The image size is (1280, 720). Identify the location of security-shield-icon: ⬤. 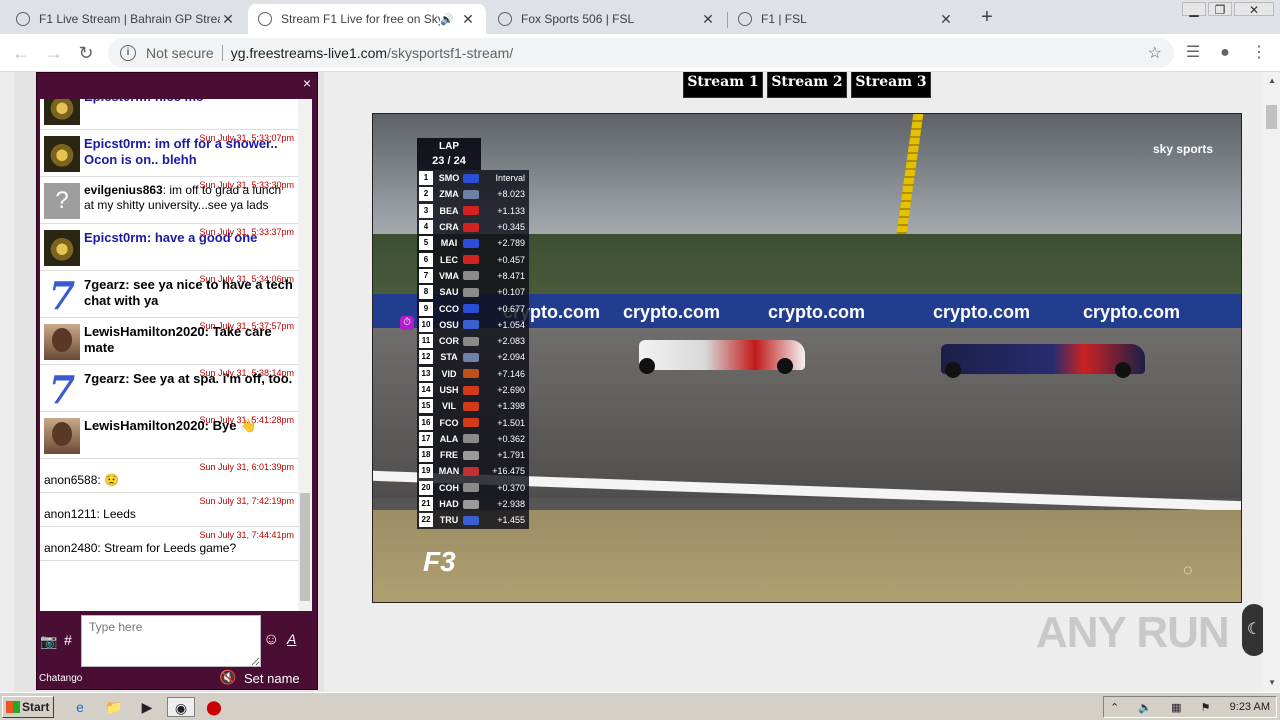
(214, 707).